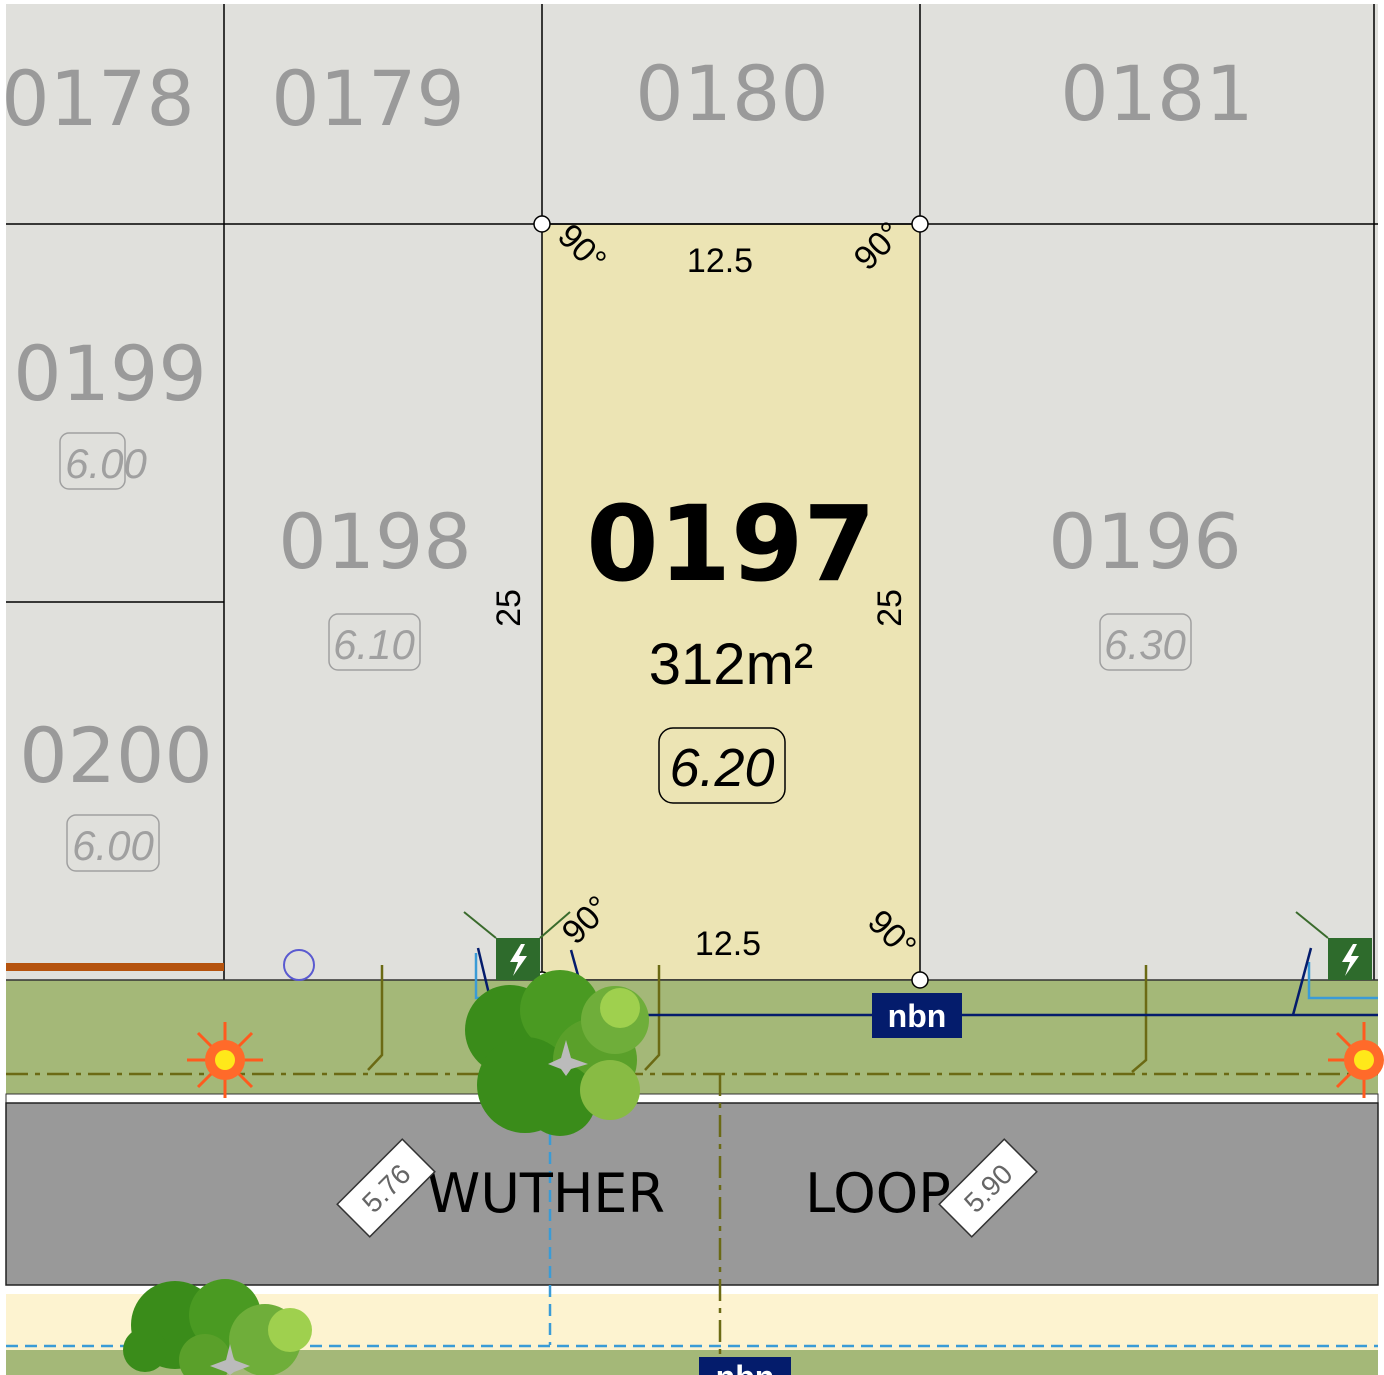 This screenshot has width=1384, height=1375. Describe the element at coordinates (106, 463) in the screenshot. I see `lot-level-0199: 6.00` at that location.